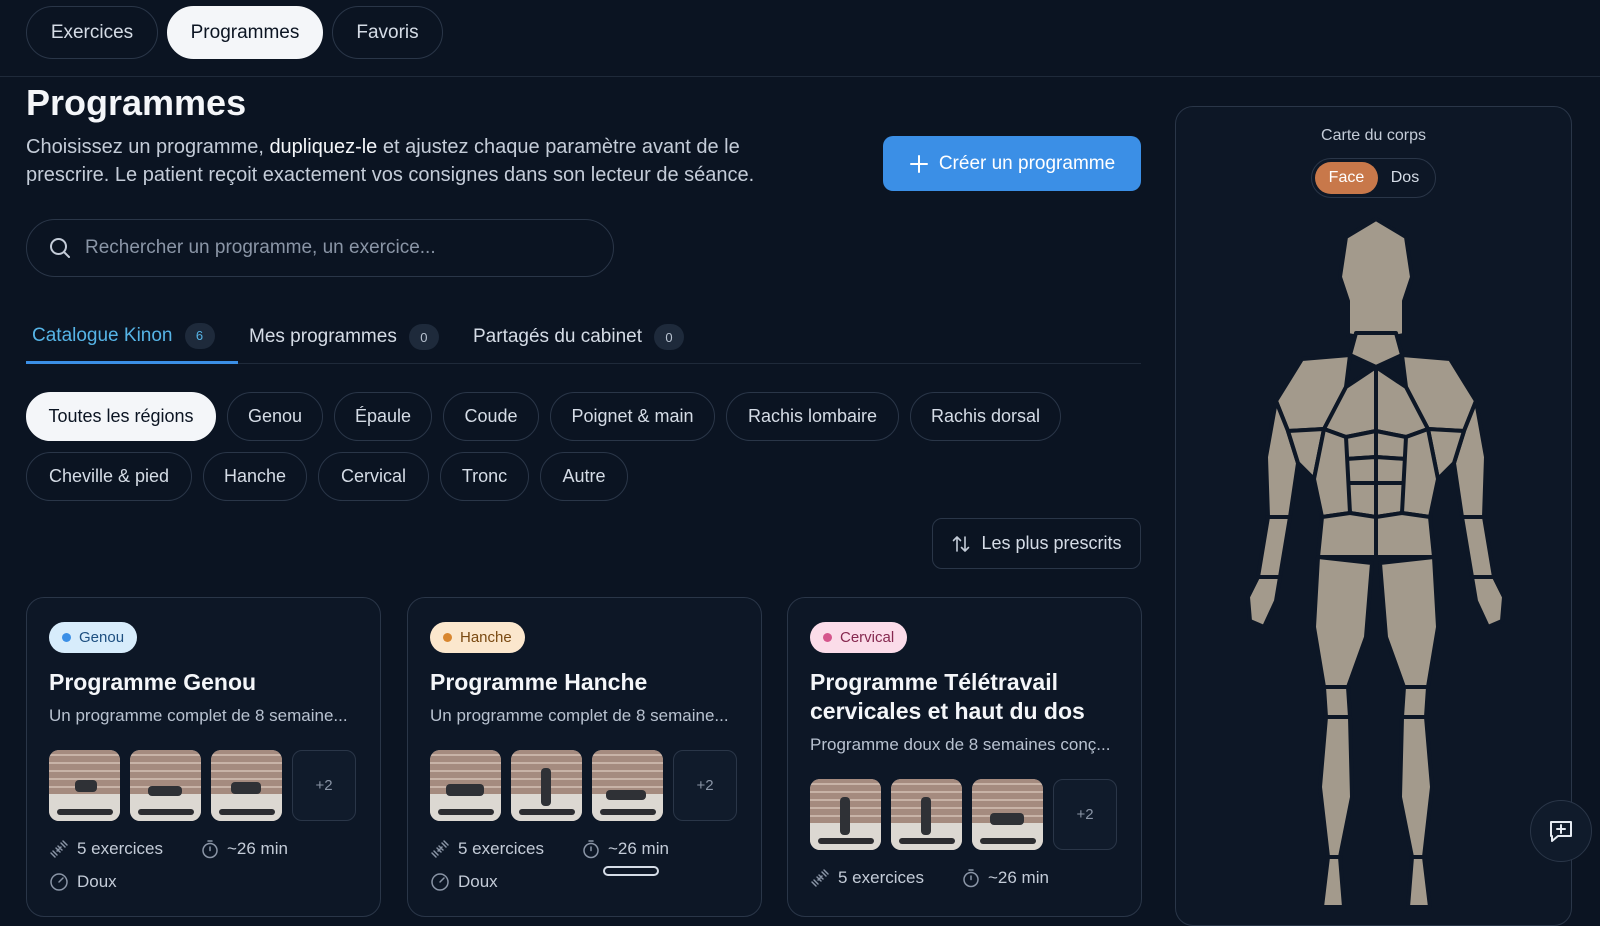 The image size is (1600, 926). I want to click on region-badge: Hanche, so click(477, 637).